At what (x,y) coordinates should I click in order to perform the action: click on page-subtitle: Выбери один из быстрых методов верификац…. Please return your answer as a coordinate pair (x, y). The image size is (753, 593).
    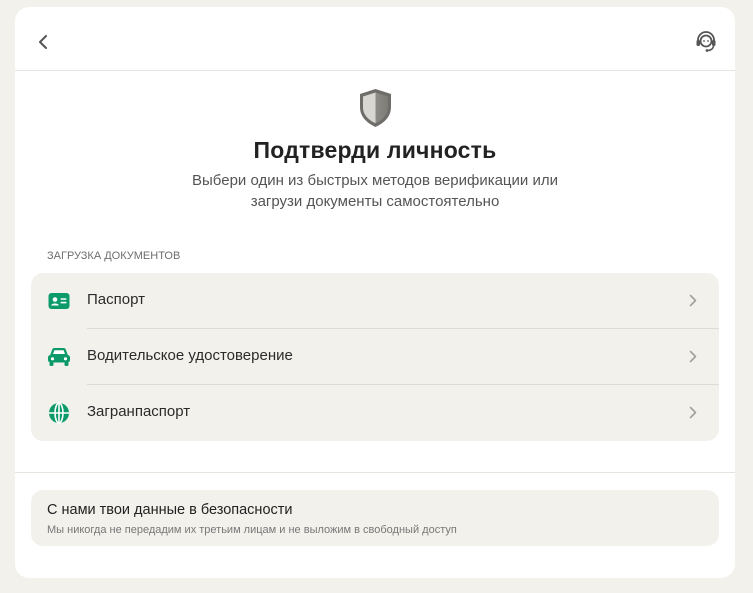
    Looking at the image, I should click on (375, 191).